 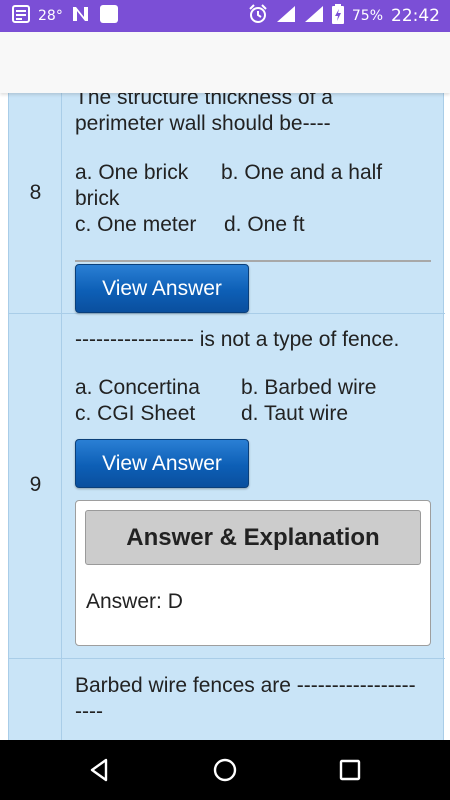 What do you see at coordinates (245, 685) in the screenshot?
I see `question-line: Barbed wire fences are -----------------` at bounding box center [245, 685].